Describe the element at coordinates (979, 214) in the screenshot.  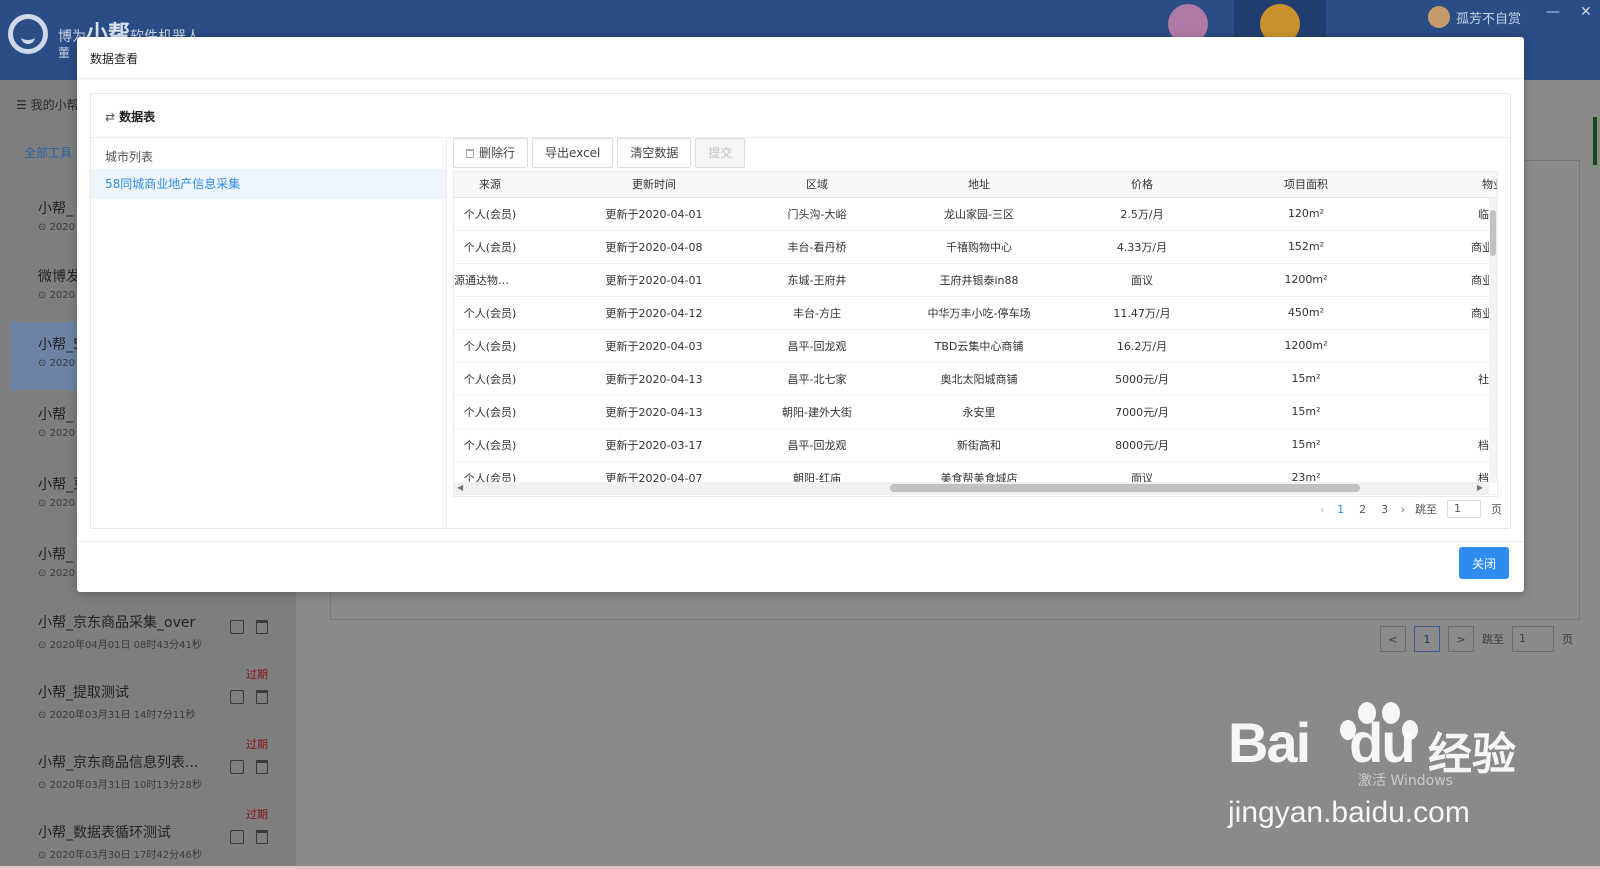
I see `table-cell: 龙山家园-三区` at that location.